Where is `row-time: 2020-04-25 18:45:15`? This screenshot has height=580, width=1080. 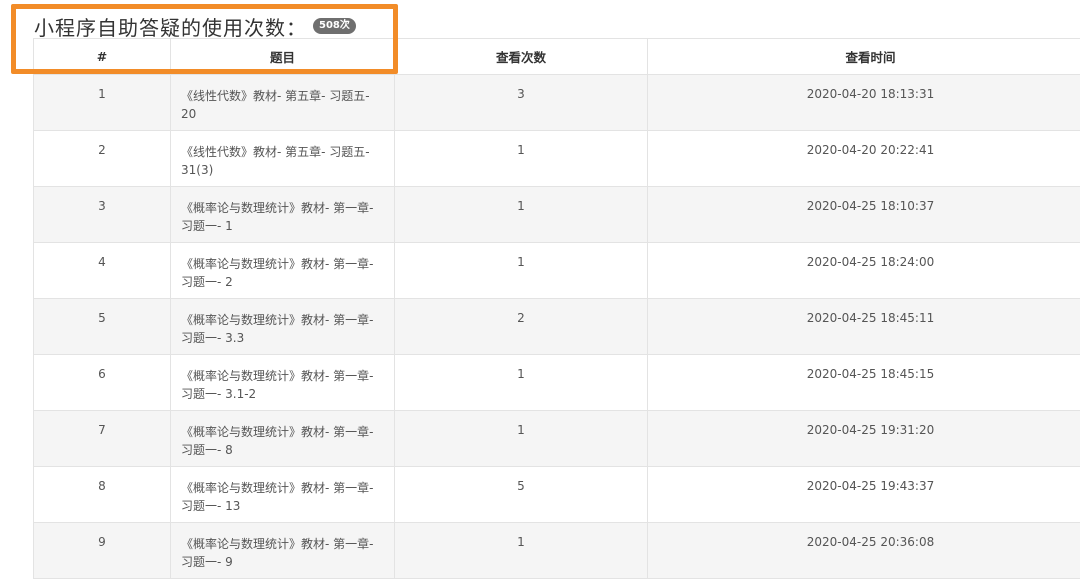
row-time: 2020-04-25 18:45:15 is located at coordinates (863, 382).